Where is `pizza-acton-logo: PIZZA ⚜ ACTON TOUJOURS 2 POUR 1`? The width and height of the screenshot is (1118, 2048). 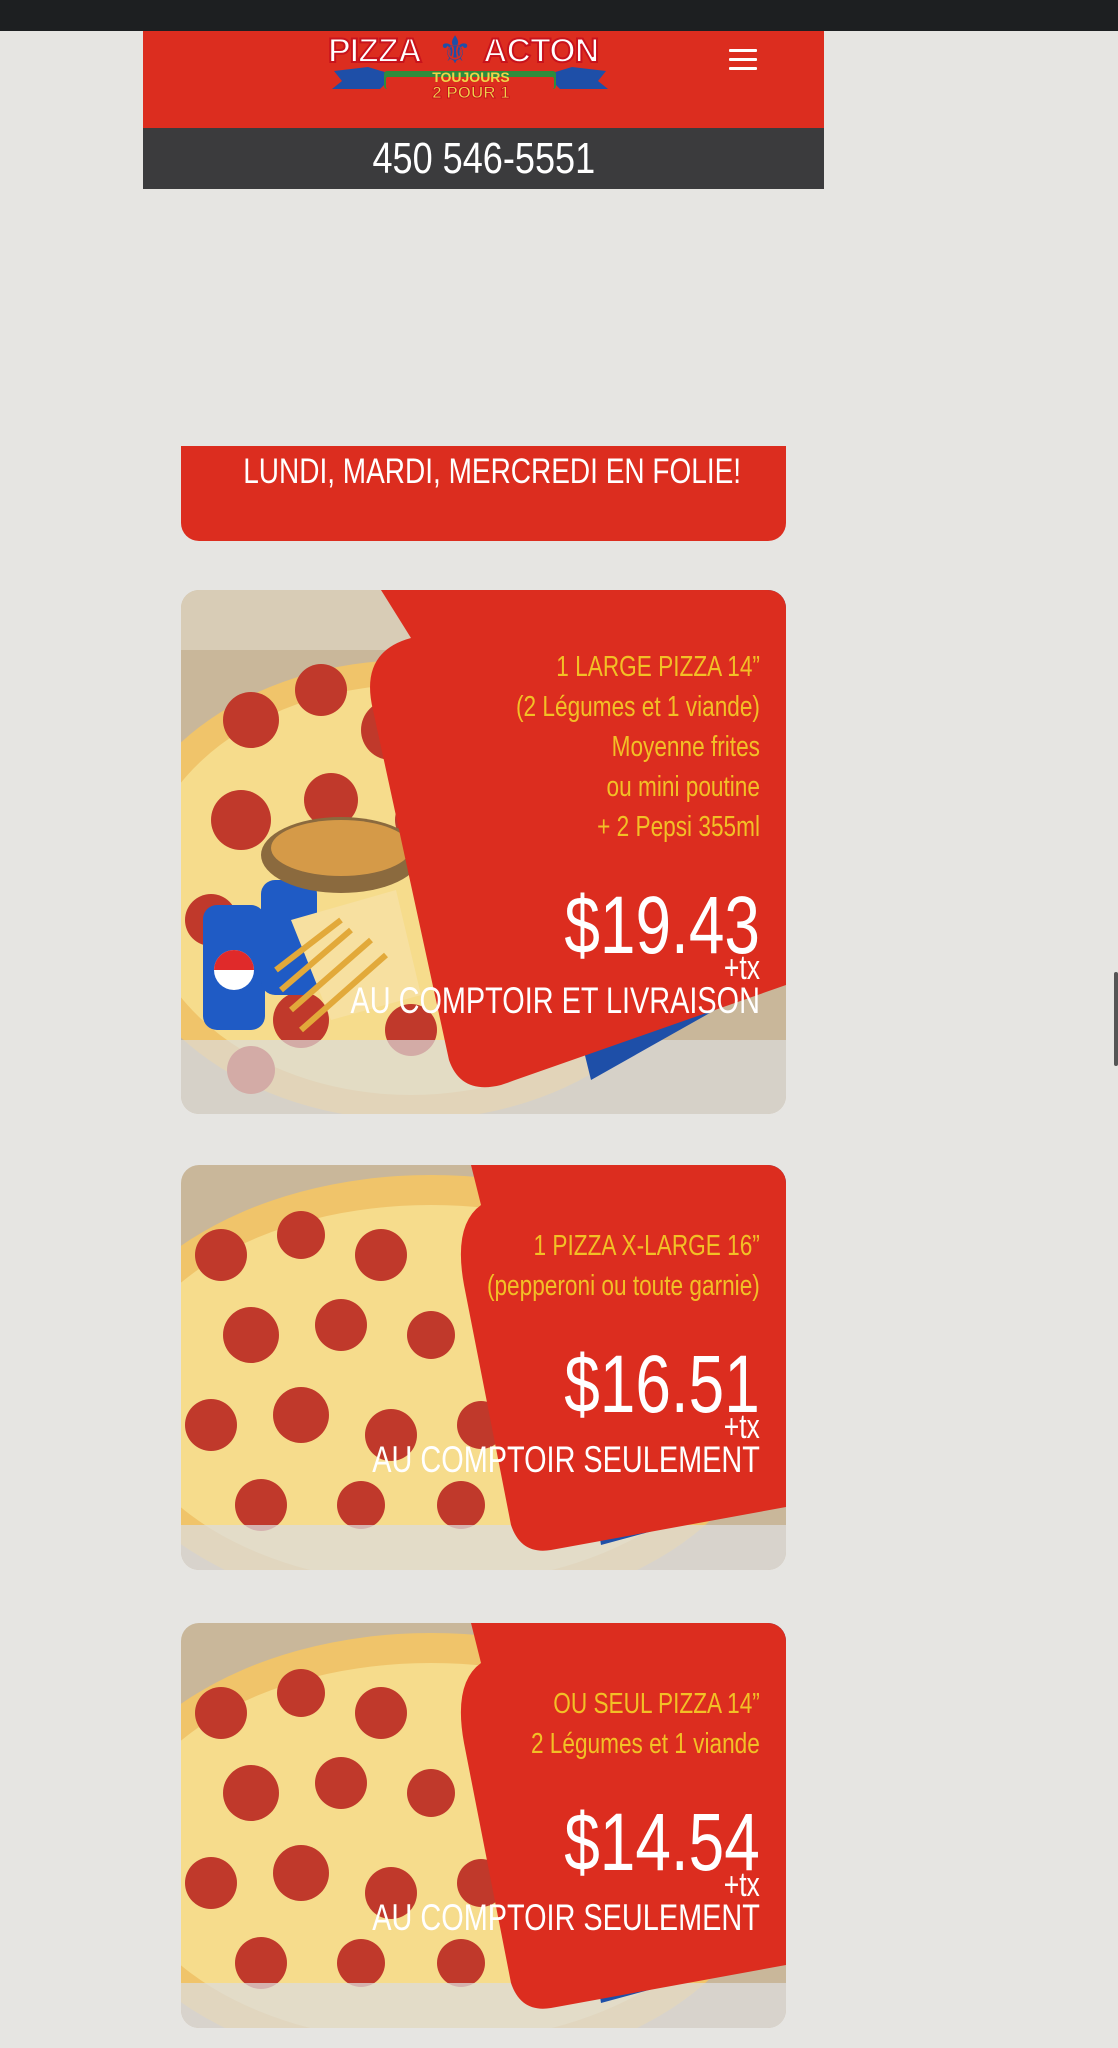 pizza-acton-logo: PIZZA ⚜ ACTON TOUJOURS 2 POUR 1 is located at coordinates (469, 66).